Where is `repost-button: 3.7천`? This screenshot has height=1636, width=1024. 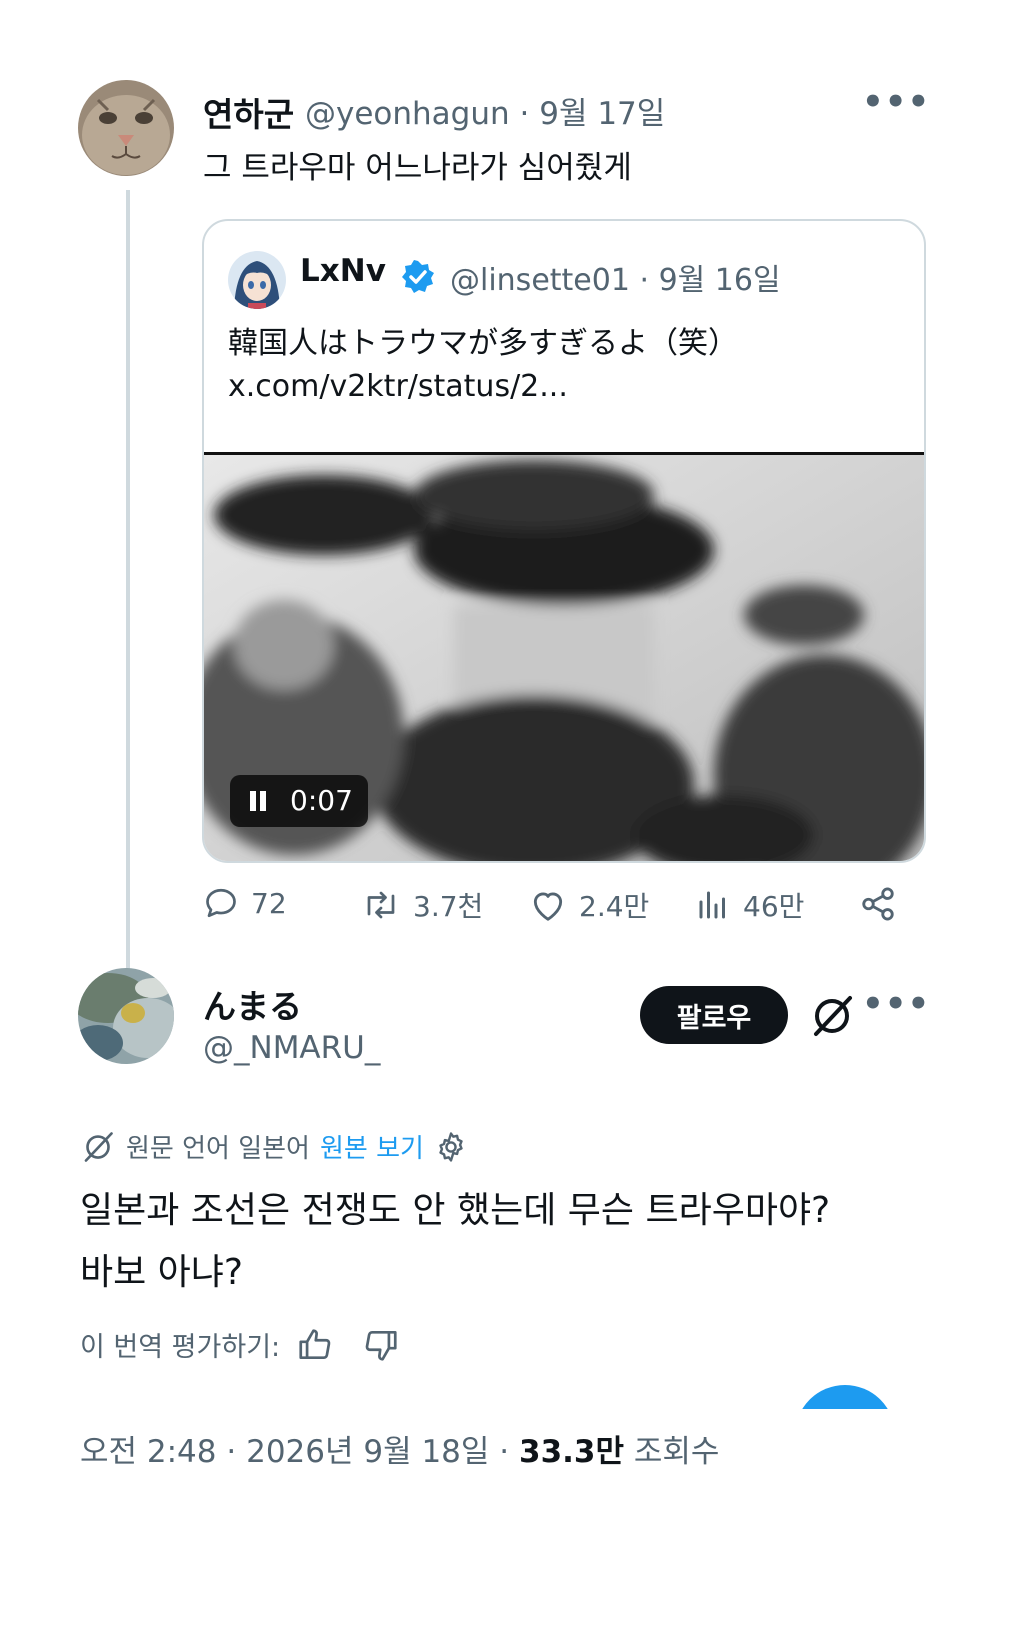
repost-button: 3.7천 is located at coordinates (422, 905).